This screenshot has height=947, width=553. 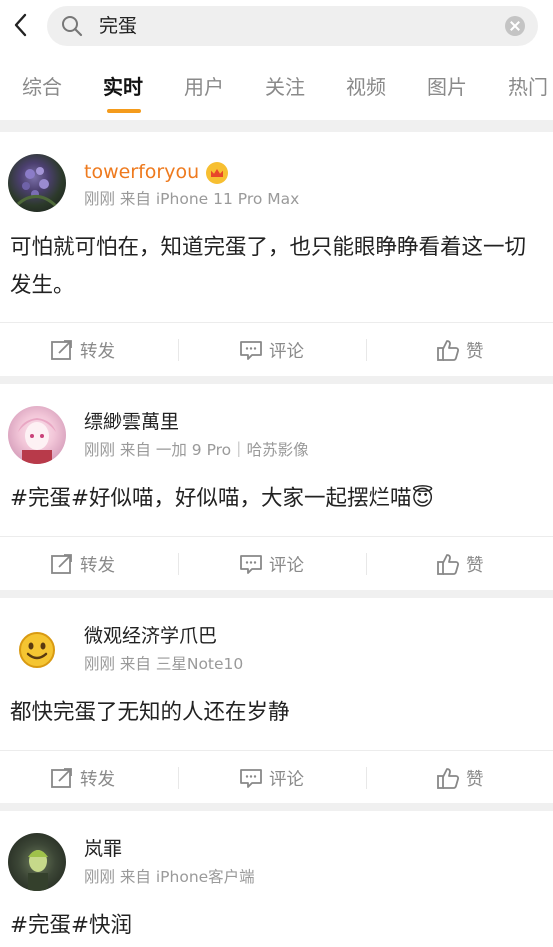 I want to click on tab-hot: 热门, so click(x=528, y=87).